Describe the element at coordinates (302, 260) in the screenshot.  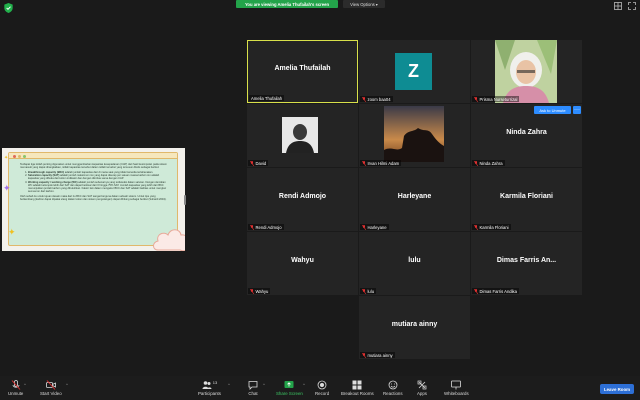
I see `participant-name: Wahyu` at that location.